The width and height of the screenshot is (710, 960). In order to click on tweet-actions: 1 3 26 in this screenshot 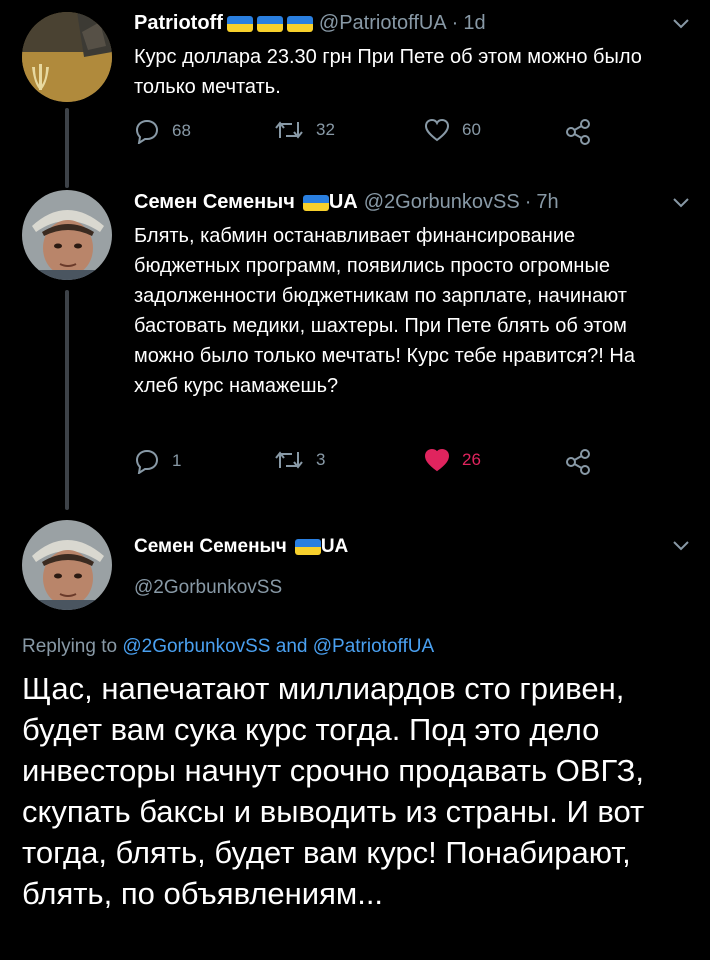, I will do `click(374, 463)`.